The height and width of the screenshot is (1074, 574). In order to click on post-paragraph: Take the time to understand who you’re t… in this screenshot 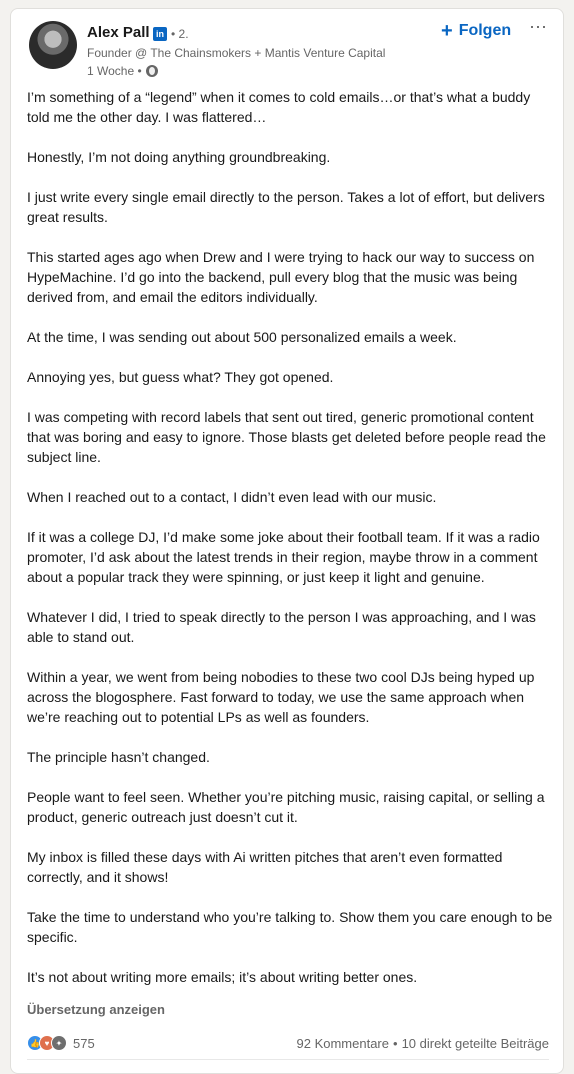, I will do `click(290, 927)`.